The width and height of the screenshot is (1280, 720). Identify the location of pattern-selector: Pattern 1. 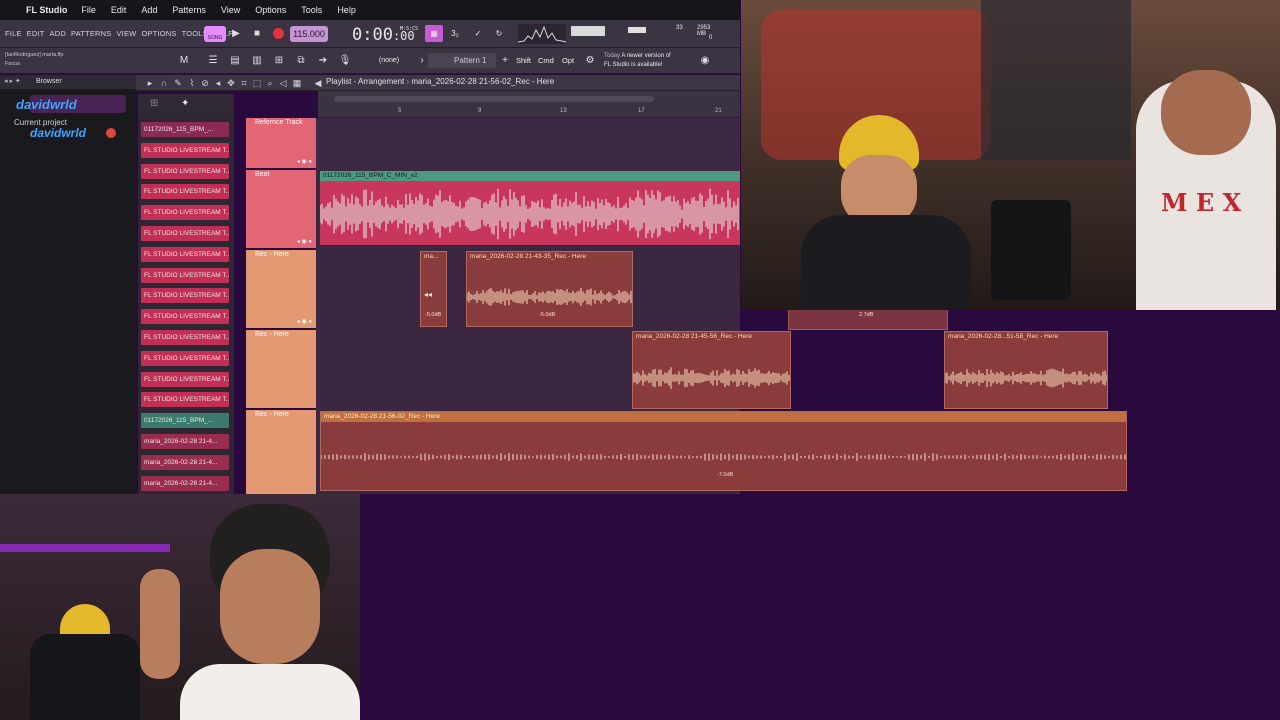
(462, 60).